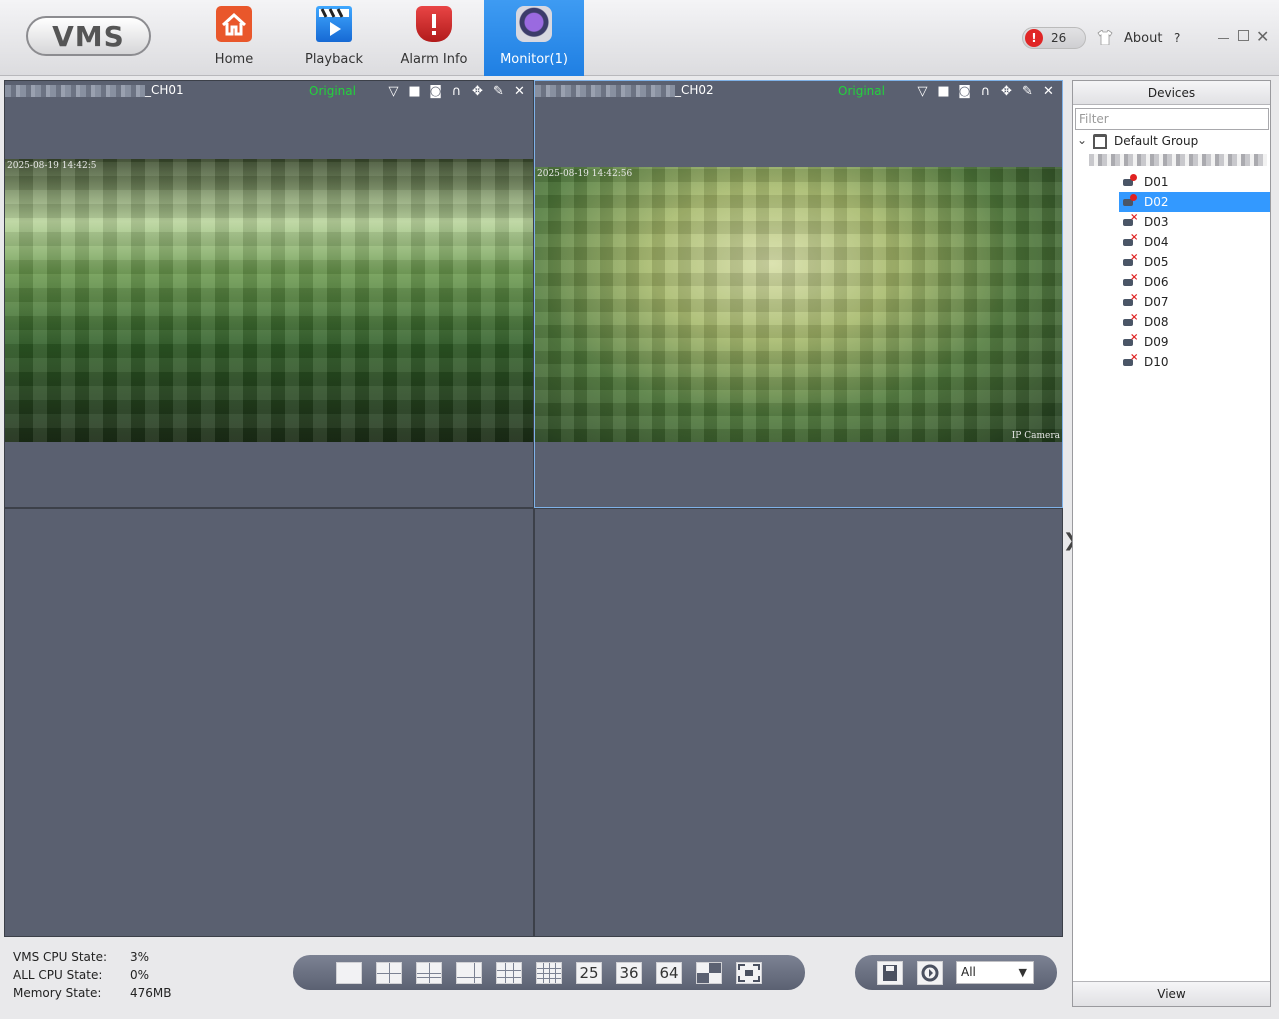 The width and height of the screenshot is (1279, 1019). Describe the element at coordinates (1022, 972) in the screenshot. I see `dropdown-arrow-icon: ▼` at that location.